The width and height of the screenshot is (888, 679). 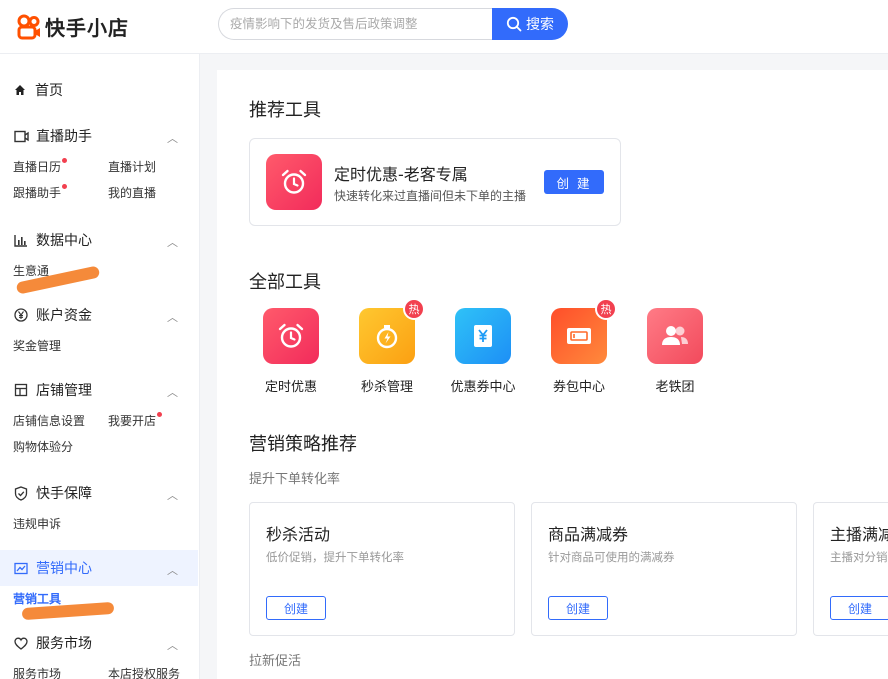 I want to click on ticket-pack-icon: 热, so click(x=584, y=331).